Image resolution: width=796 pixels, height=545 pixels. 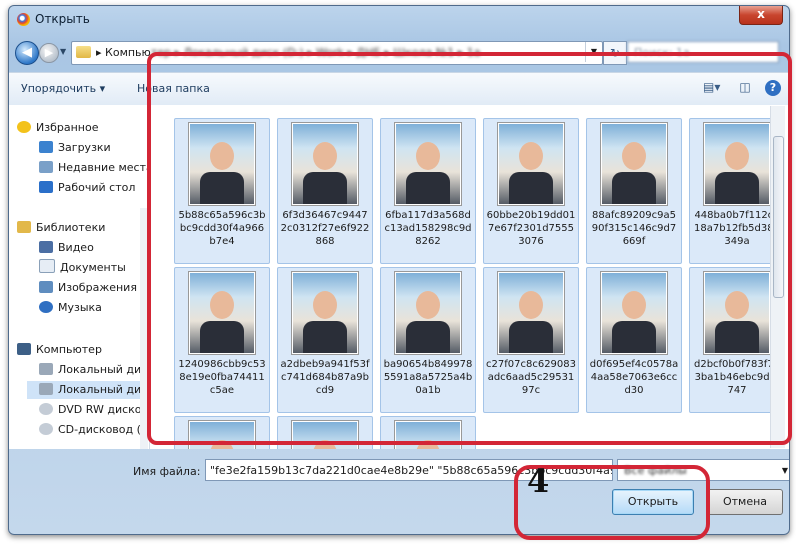 I want to click on close-button: x, so click(x=761, y=15).